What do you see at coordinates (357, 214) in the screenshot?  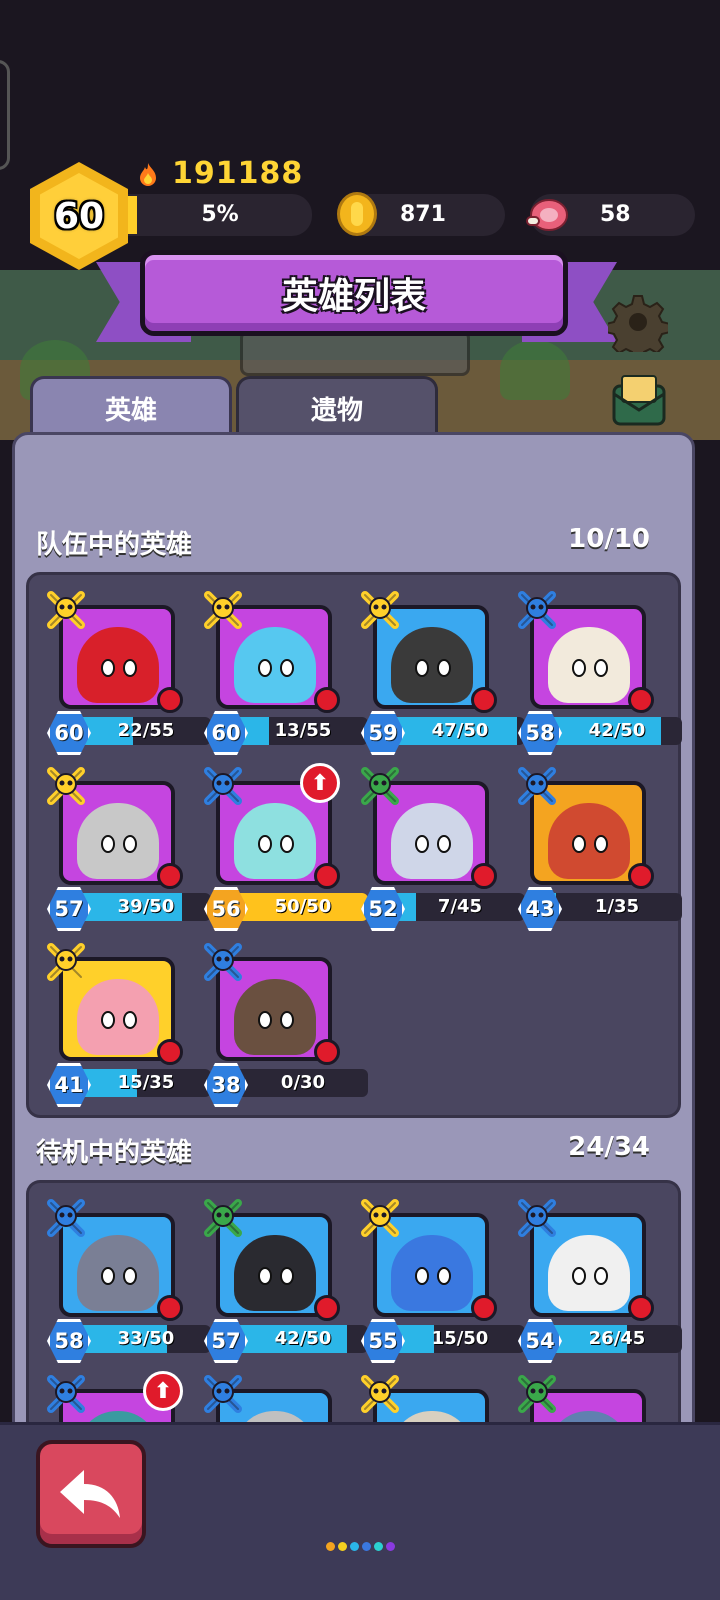 I see `coin-icon` at bounding box center [357, 214].